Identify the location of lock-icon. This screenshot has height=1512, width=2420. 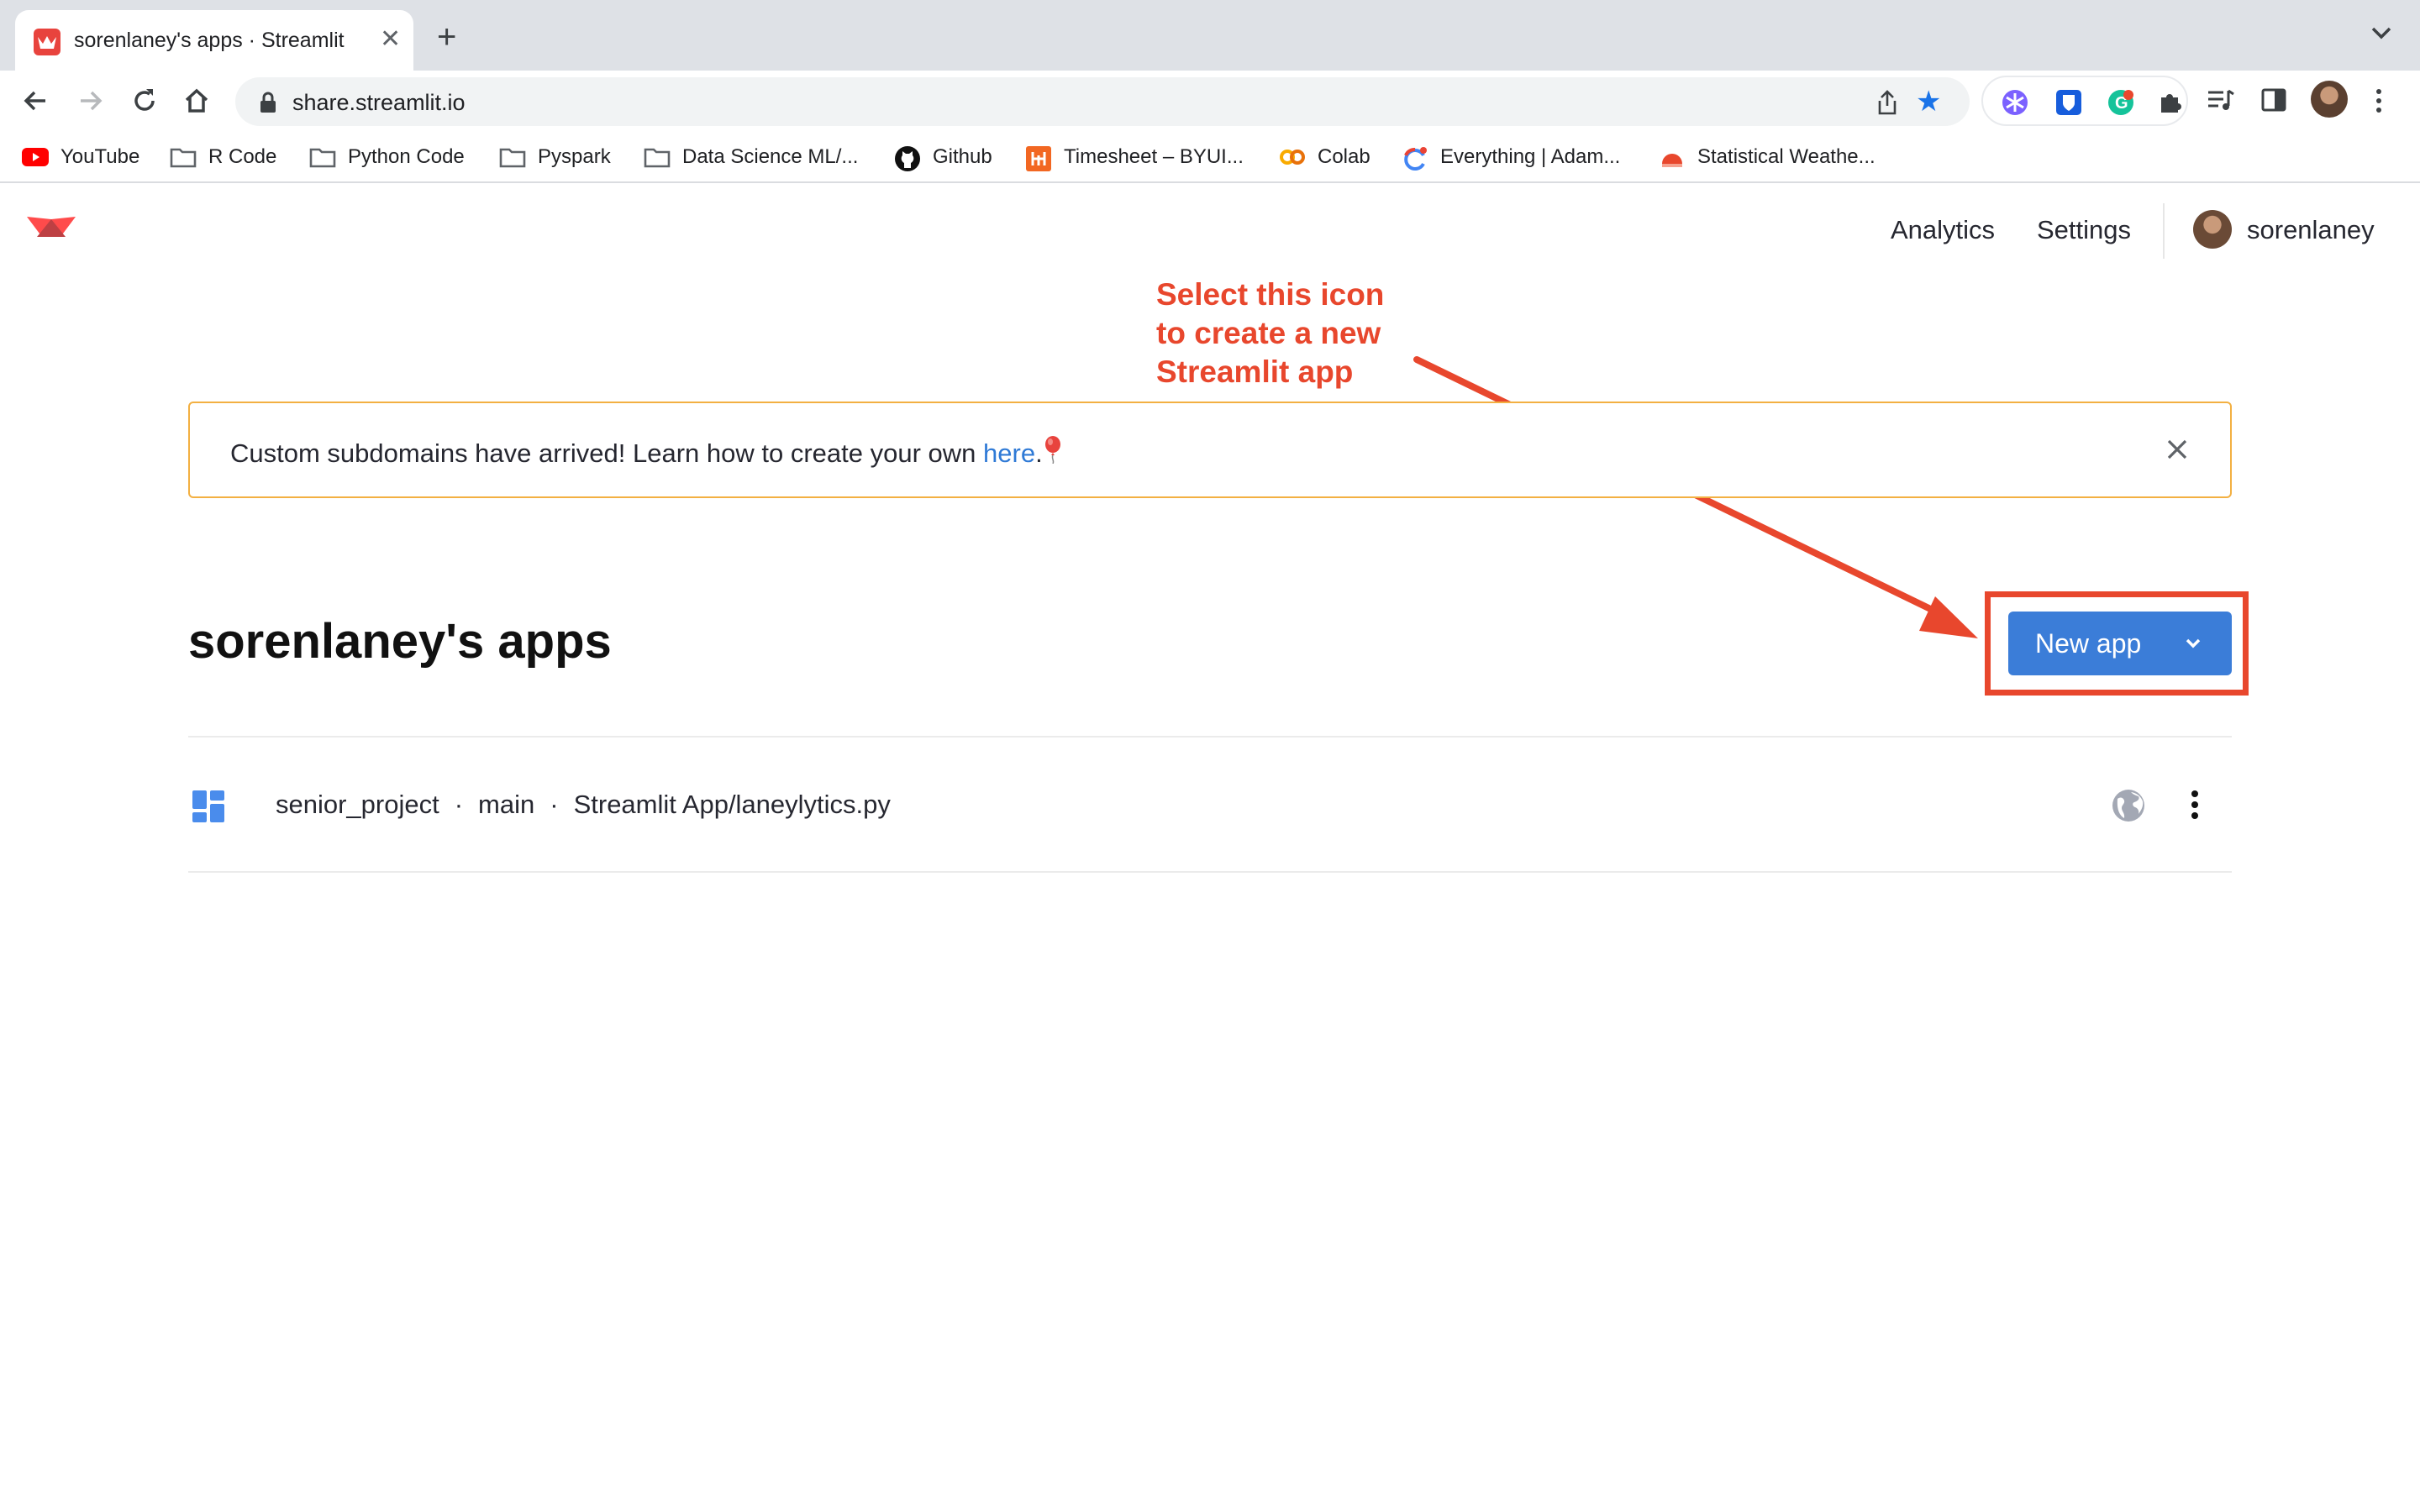
(268, 105).